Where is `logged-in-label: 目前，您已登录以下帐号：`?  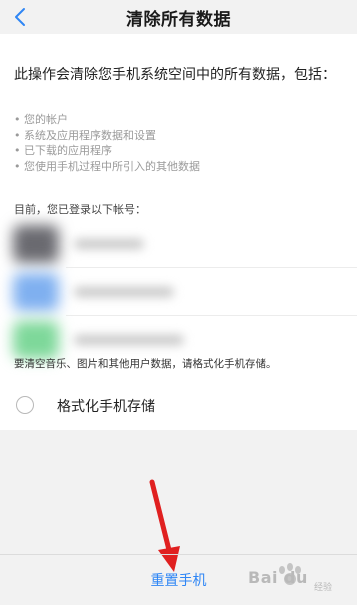
logged-in-label: 目前，您已登录以下帐号： is located at coordinates (80, 209).